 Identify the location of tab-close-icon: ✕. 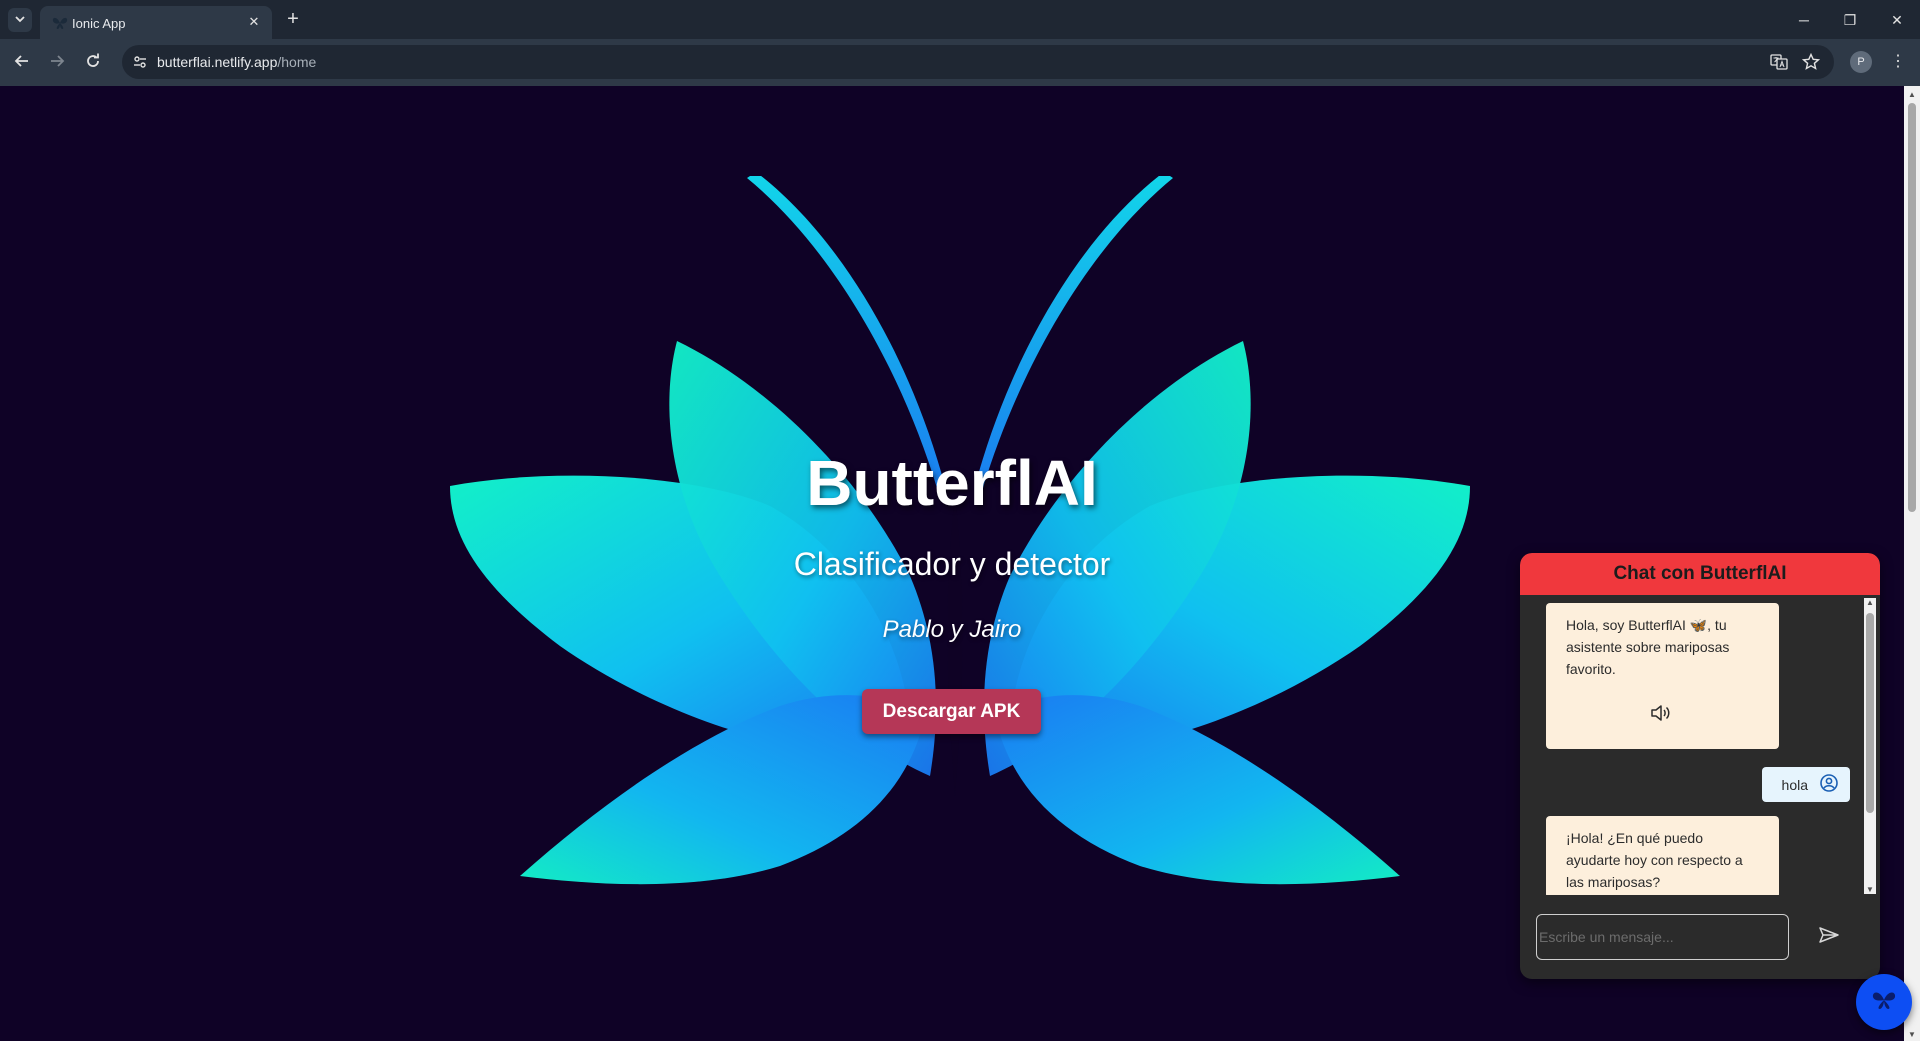
(254, 22).